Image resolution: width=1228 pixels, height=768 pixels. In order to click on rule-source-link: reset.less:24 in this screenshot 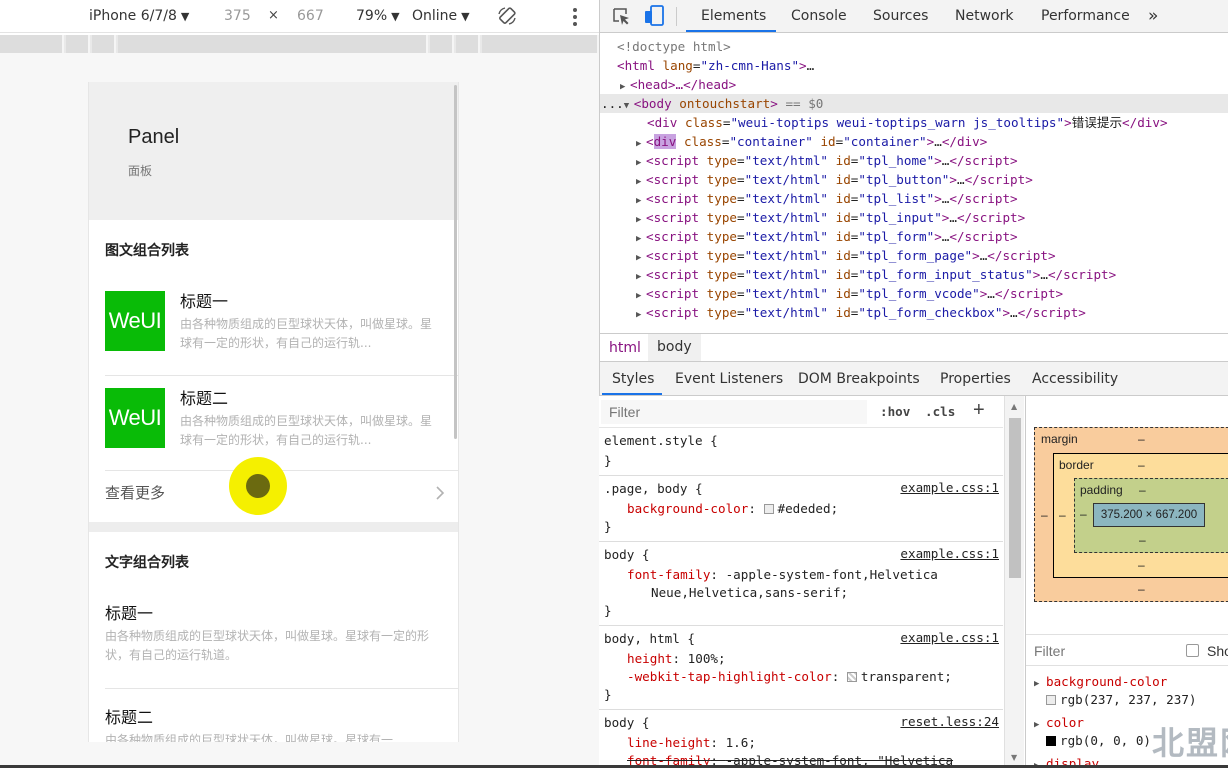, I will do `click(949, 721)`.